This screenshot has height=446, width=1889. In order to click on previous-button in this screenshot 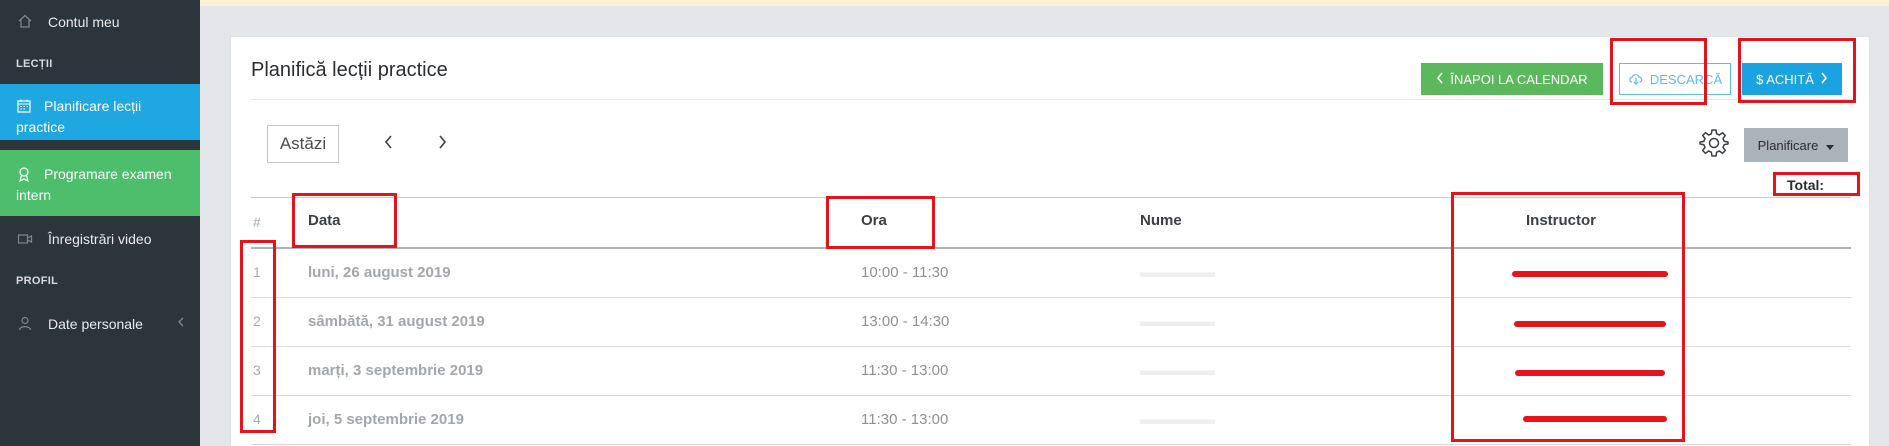, I will do `click(389, 144)`.